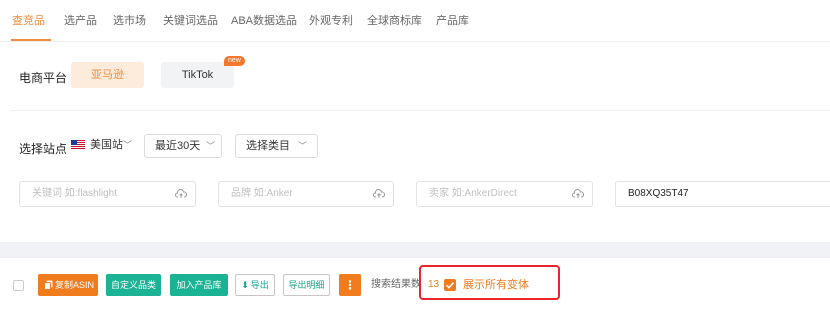  Describe the element at coordinates (48, 285) in the screenshot. I see `copy-icon` at that location.